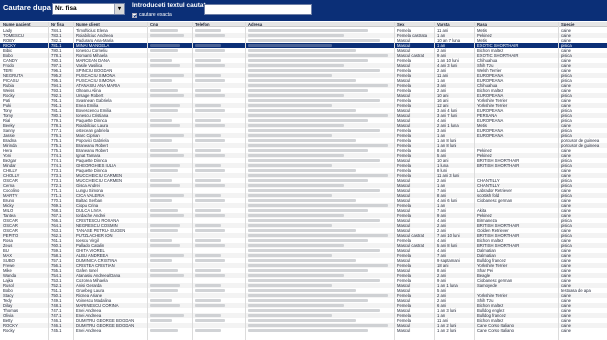 The height and width of the screenshot is (340, 607). What do you see at coordinates (9, 330) in the screenshot?
I see `cell-patient-name: Rocky` at bounding box center [9, 330].